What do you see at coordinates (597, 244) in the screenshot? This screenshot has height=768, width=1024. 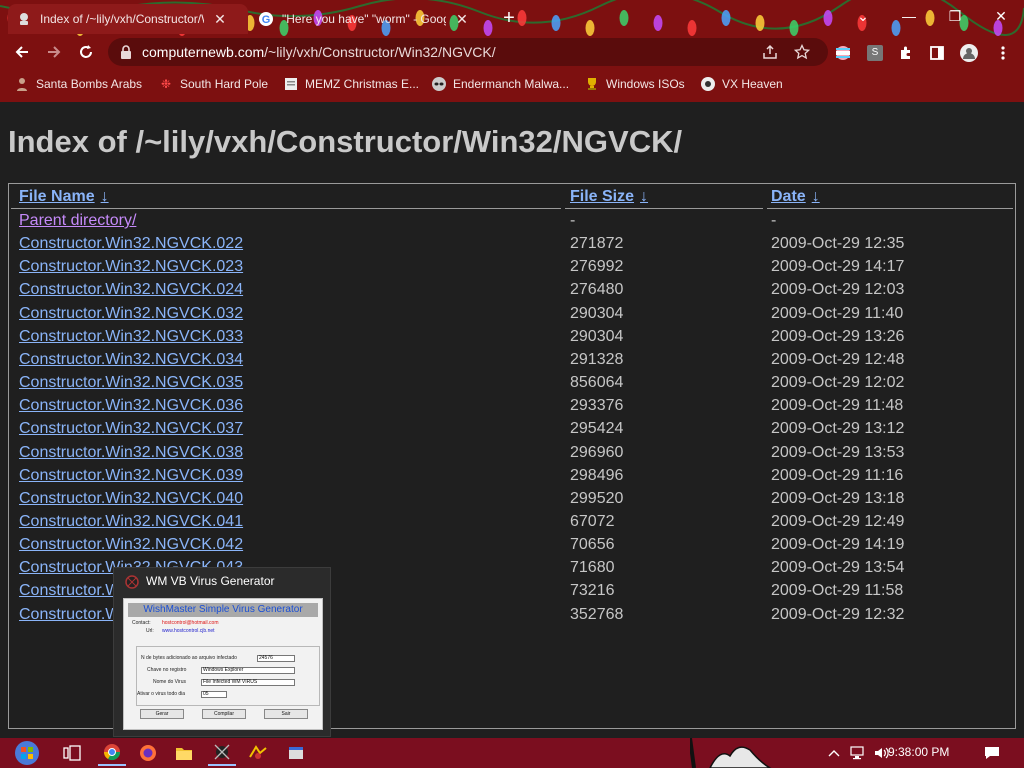 I see `file-size: 271872` at bounding box center [597, 244].